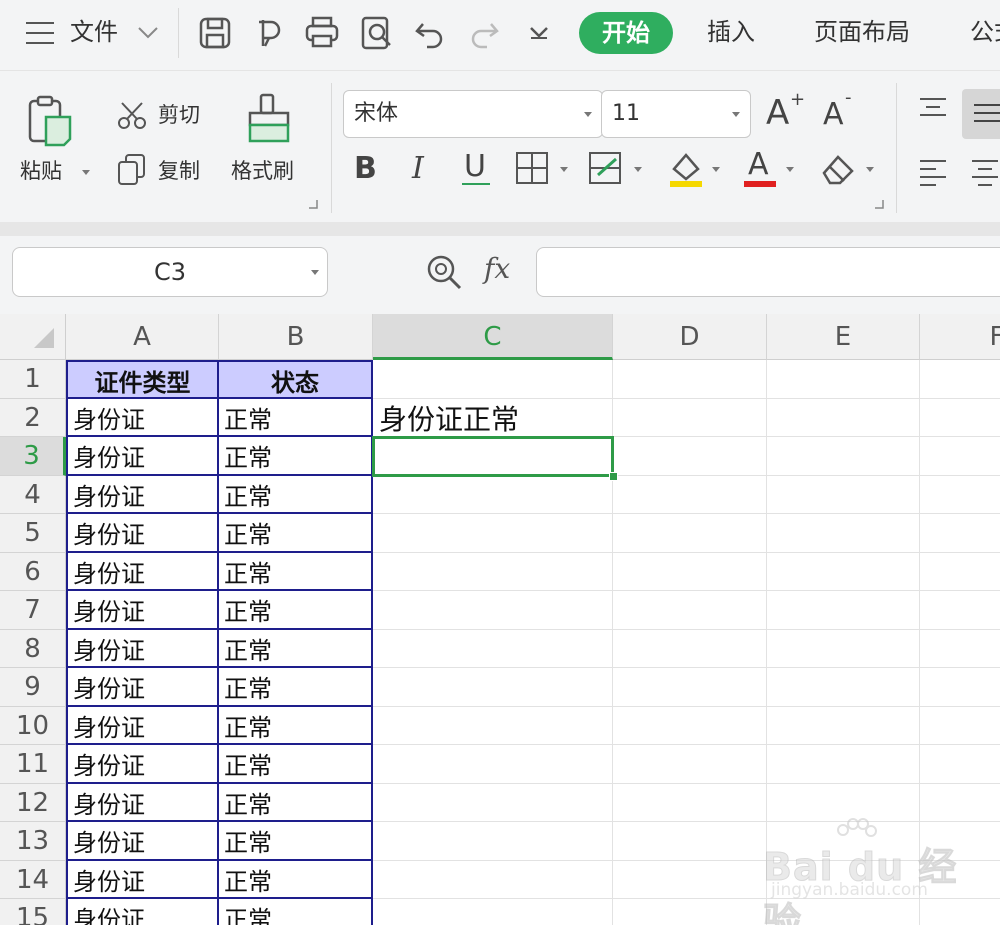  I want to click on cell-b11: 正常, so click(296, 764).